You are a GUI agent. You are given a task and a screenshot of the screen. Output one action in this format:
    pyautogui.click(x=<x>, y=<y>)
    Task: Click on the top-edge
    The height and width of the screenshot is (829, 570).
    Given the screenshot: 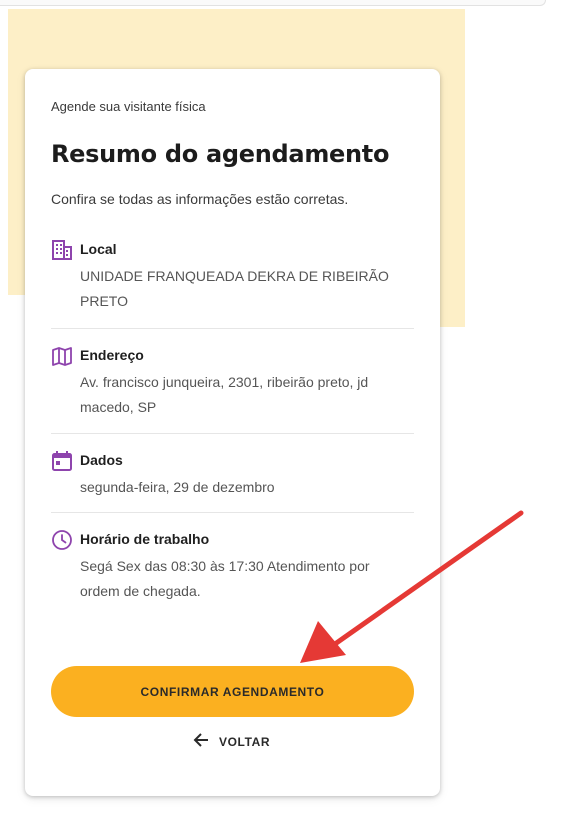 What is the action you would take?
    pyautogui.click(x=273, y=3)
    